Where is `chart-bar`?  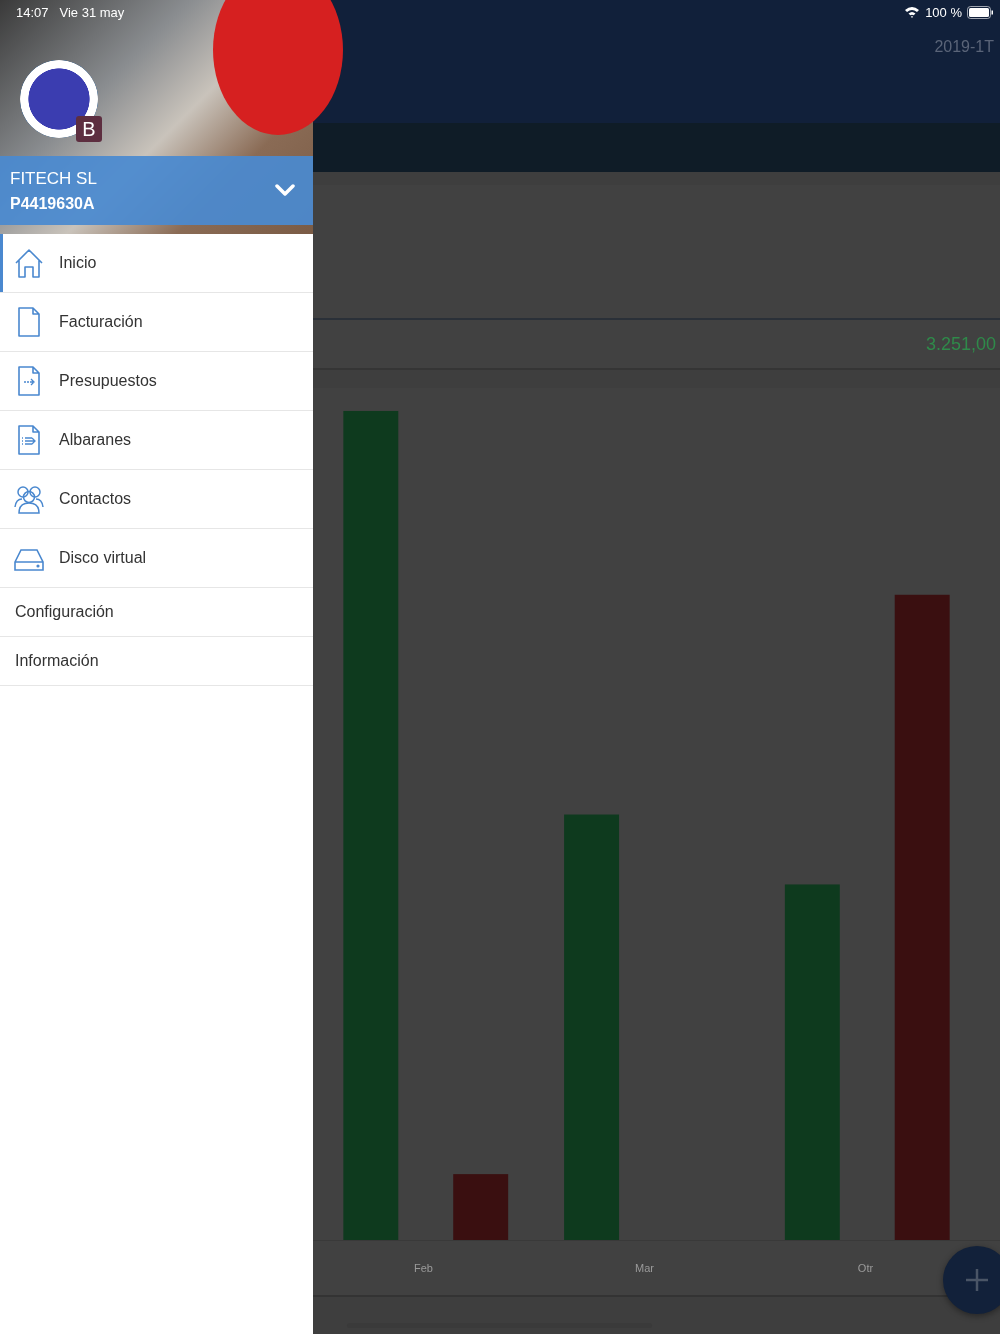
chart-bar is located at coordinates (481, 1207).